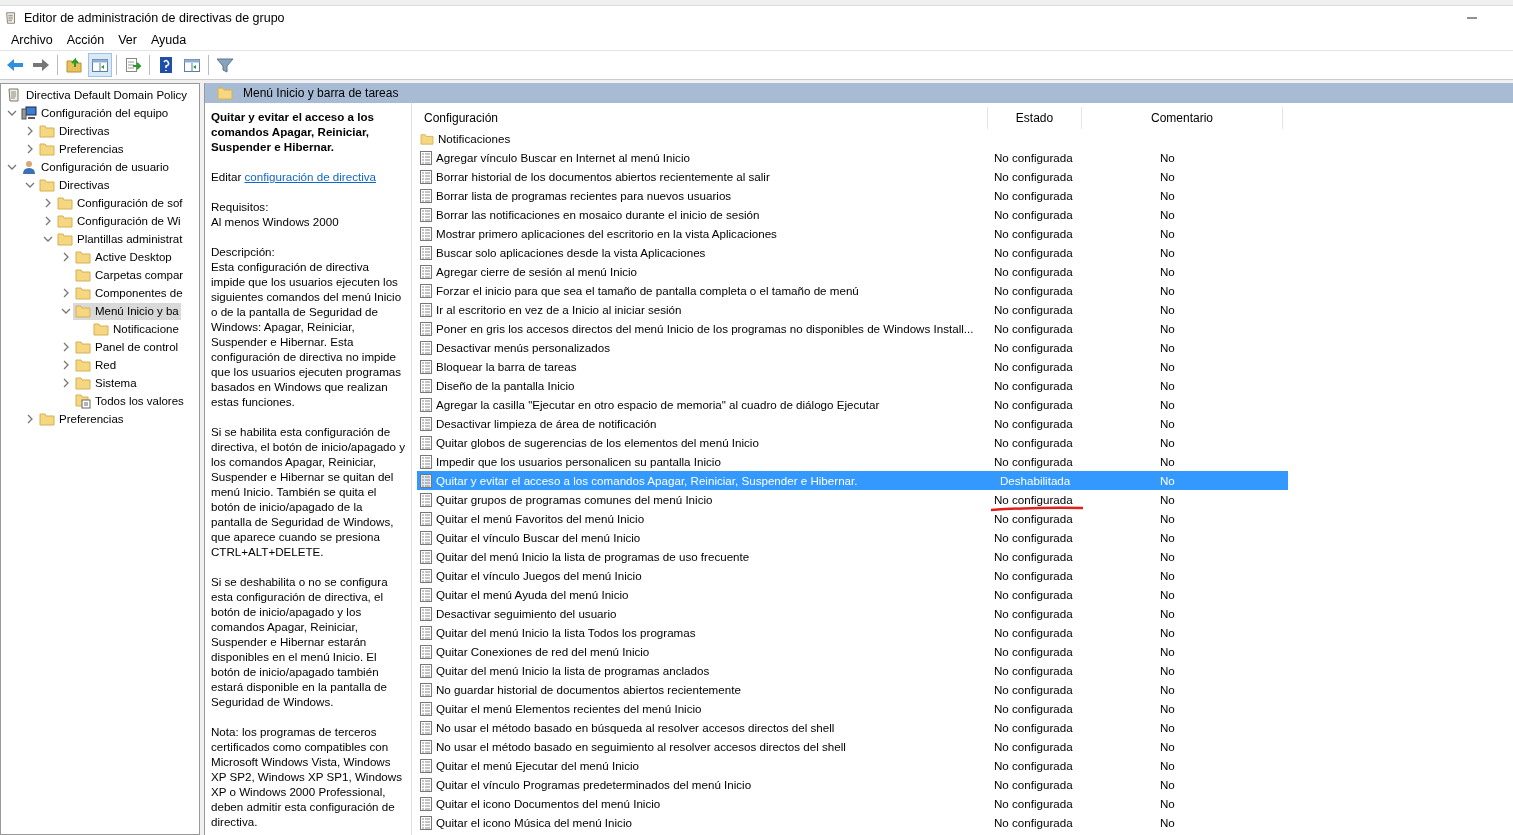 The image size is (1513, 835). Describe the element at coordinates (852, 727) in the screenshot. I see `table-row: No usar el método basado en búsqueda al resolver accesos directos del shell No configurada No` at that location.